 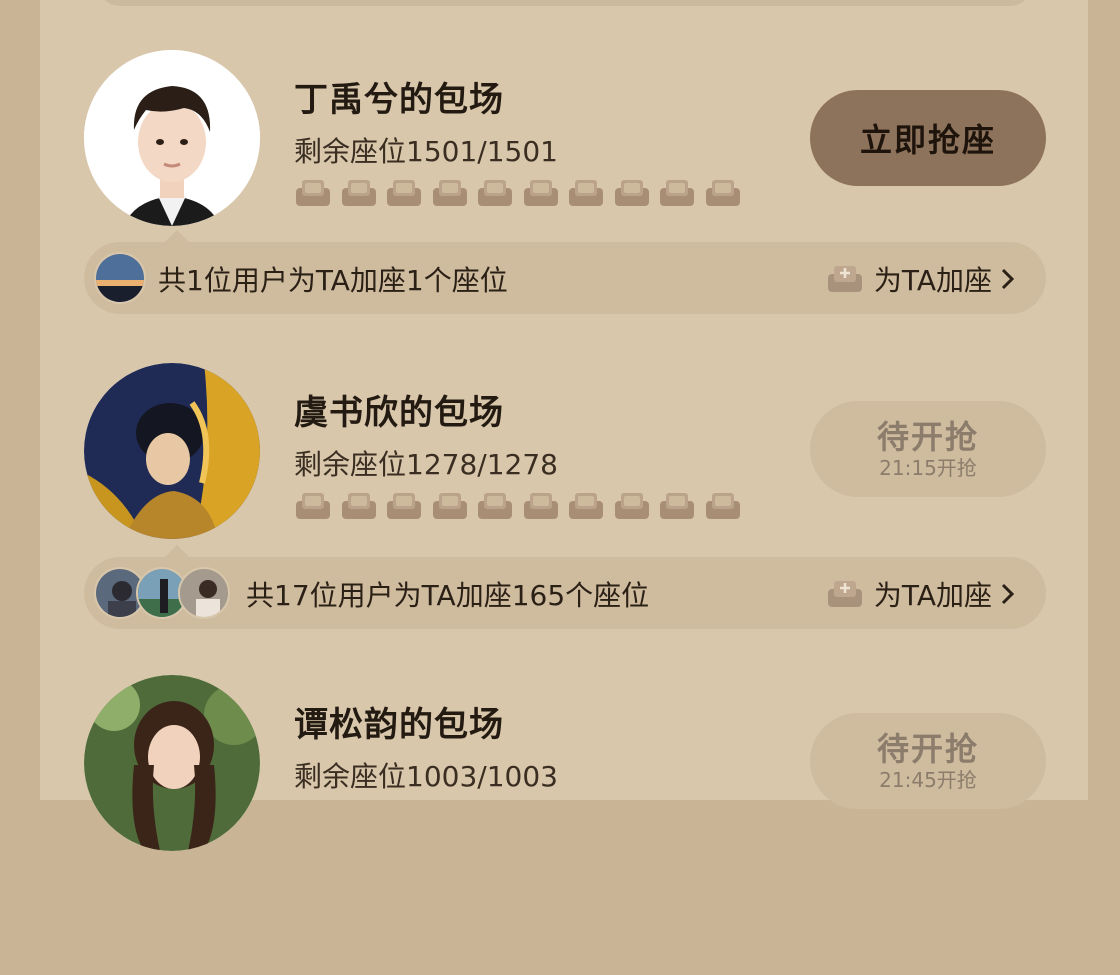 What do you see at coordinates (565, 3) in the screenshot?
I see `previous-card-strip` at bounding box center [565, 3].